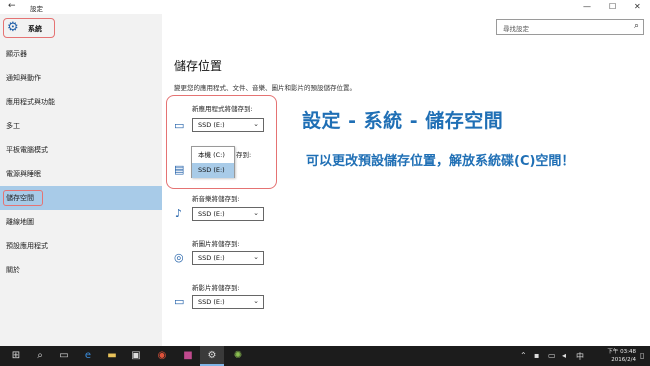 The image size is (650, 366). I want to click on apps-location-select: SSD (E:) ⌄, so click(228, 125).